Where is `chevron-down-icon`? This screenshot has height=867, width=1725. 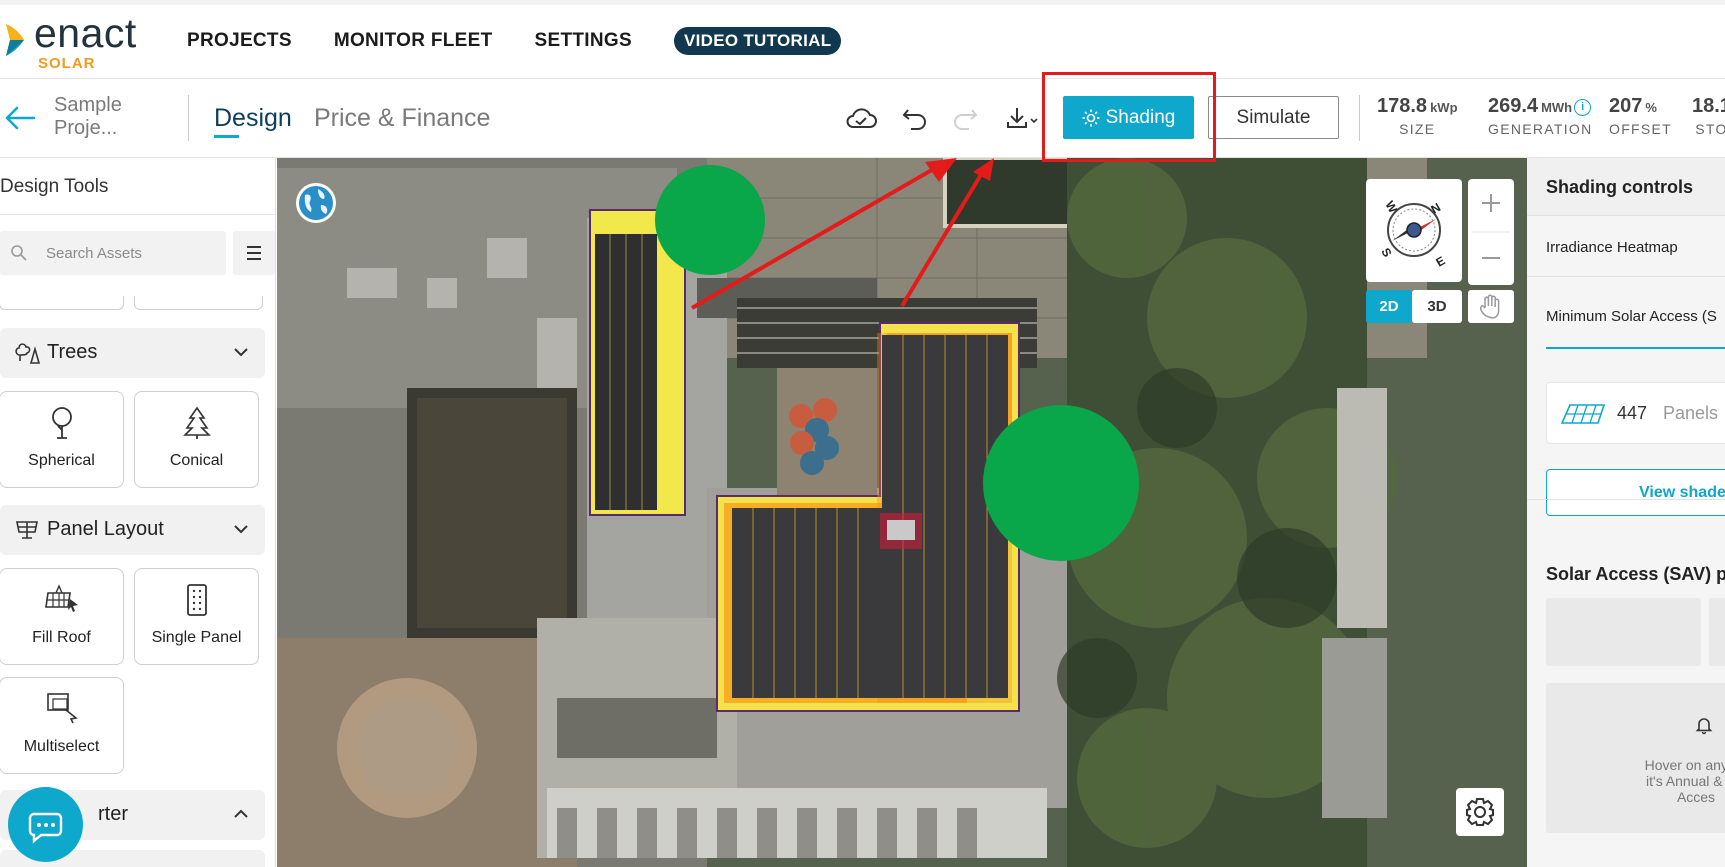 chevron-down-icon is located at coordinates (241, 529).